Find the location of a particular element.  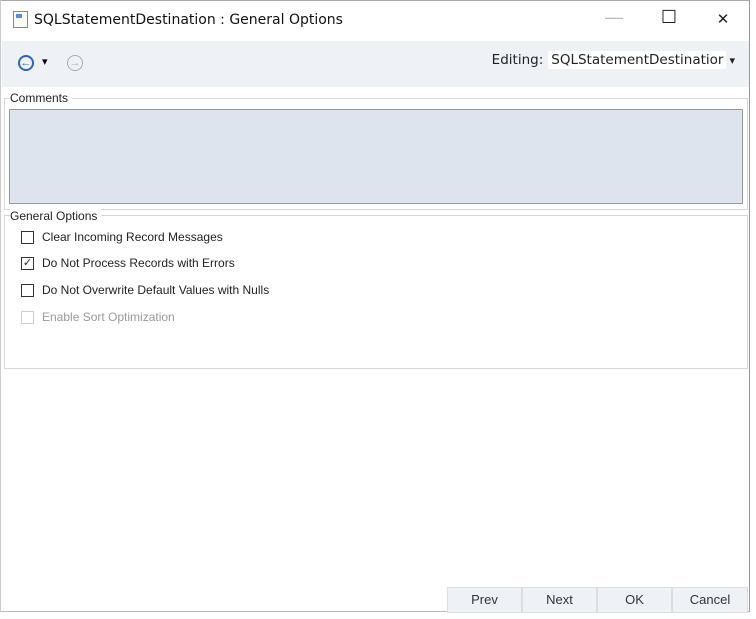

editing-selector: Editing: SQLStatementDestinatior ▾ is located at coordinates (613, 60).